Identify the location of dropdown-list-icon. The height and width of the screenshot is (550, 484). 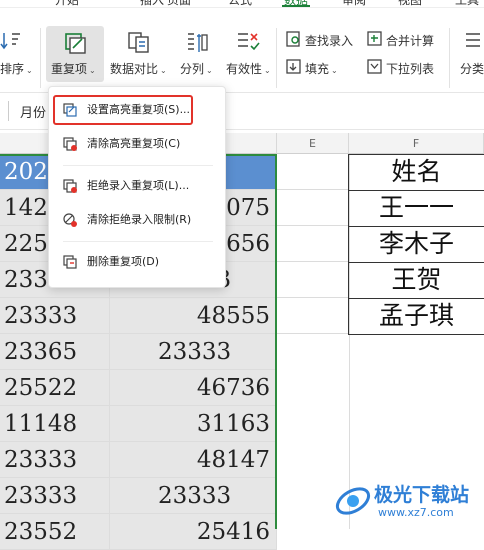
(374, 66).